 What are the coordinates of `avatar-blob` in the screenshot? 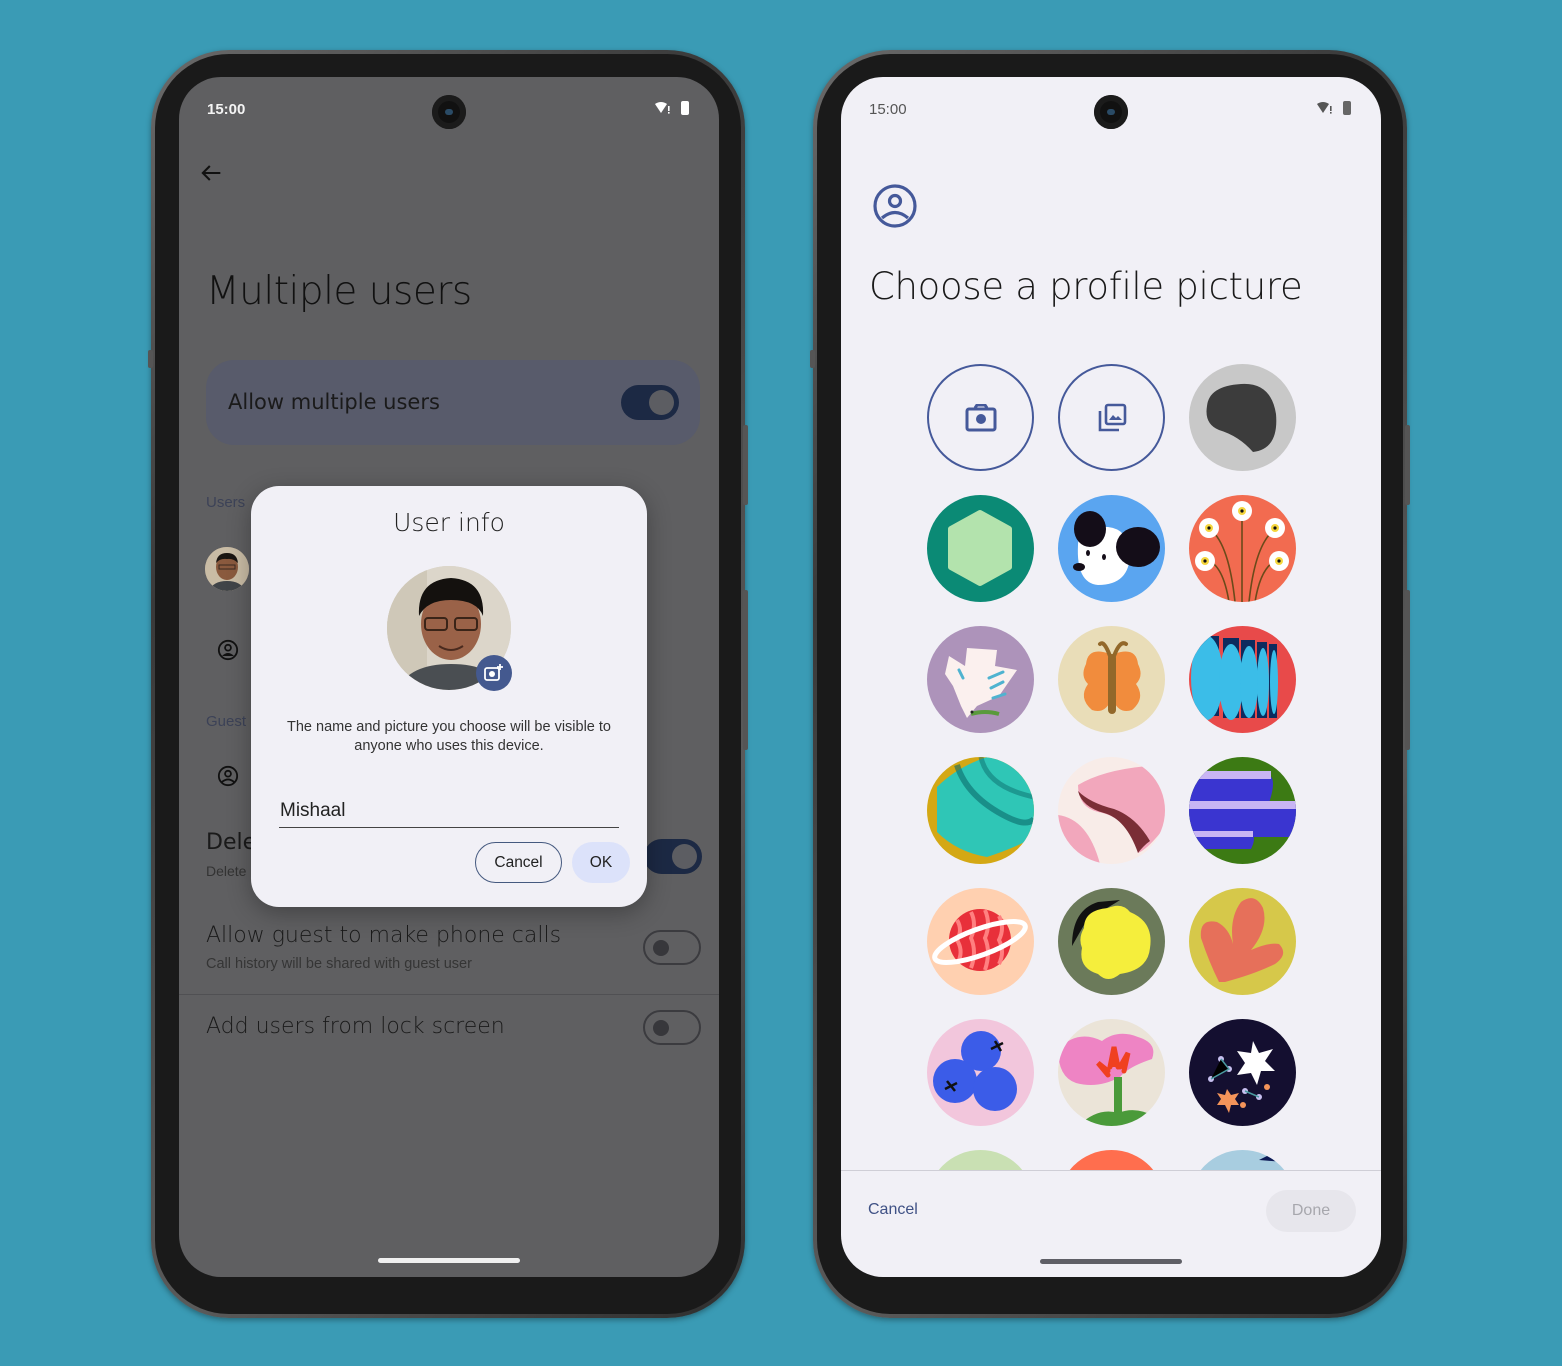 It's located at (1242, 417).